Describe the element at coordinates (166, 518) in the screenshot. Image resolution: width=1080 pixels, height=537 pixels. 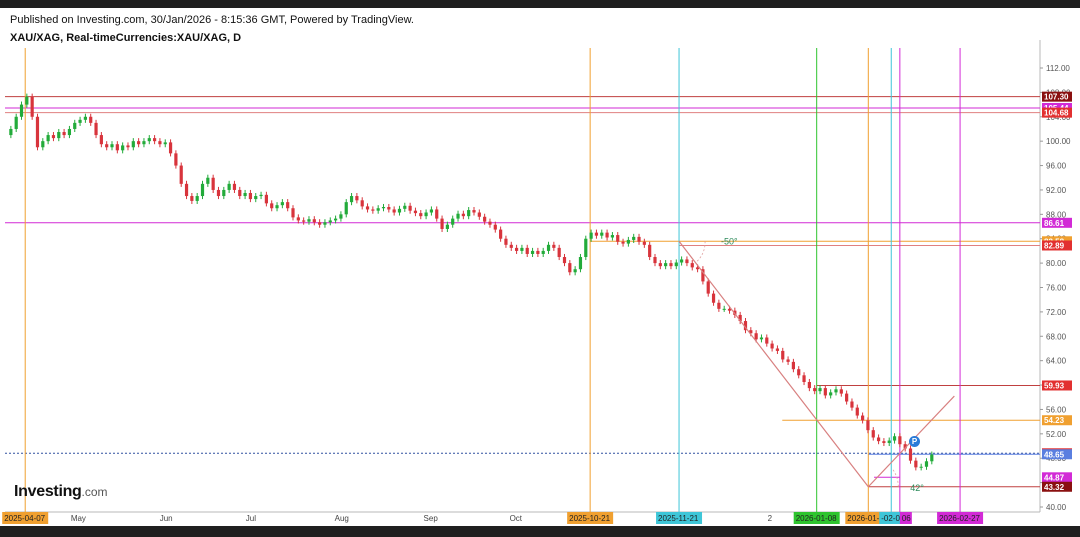
I see `x-month-label: Jun` at that location.